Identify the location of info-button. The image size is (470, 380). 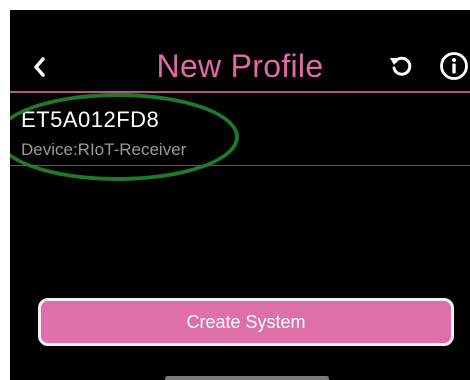
(454, 68).